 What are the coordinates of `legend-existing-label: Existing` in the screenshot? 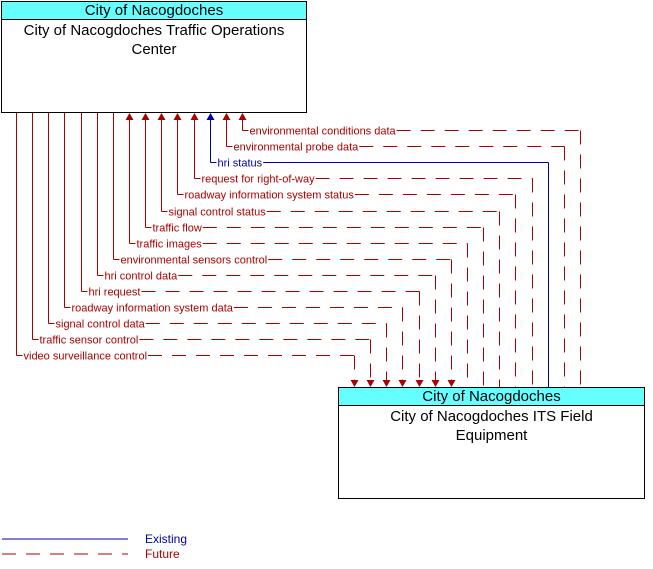 It's located at (166, 539).